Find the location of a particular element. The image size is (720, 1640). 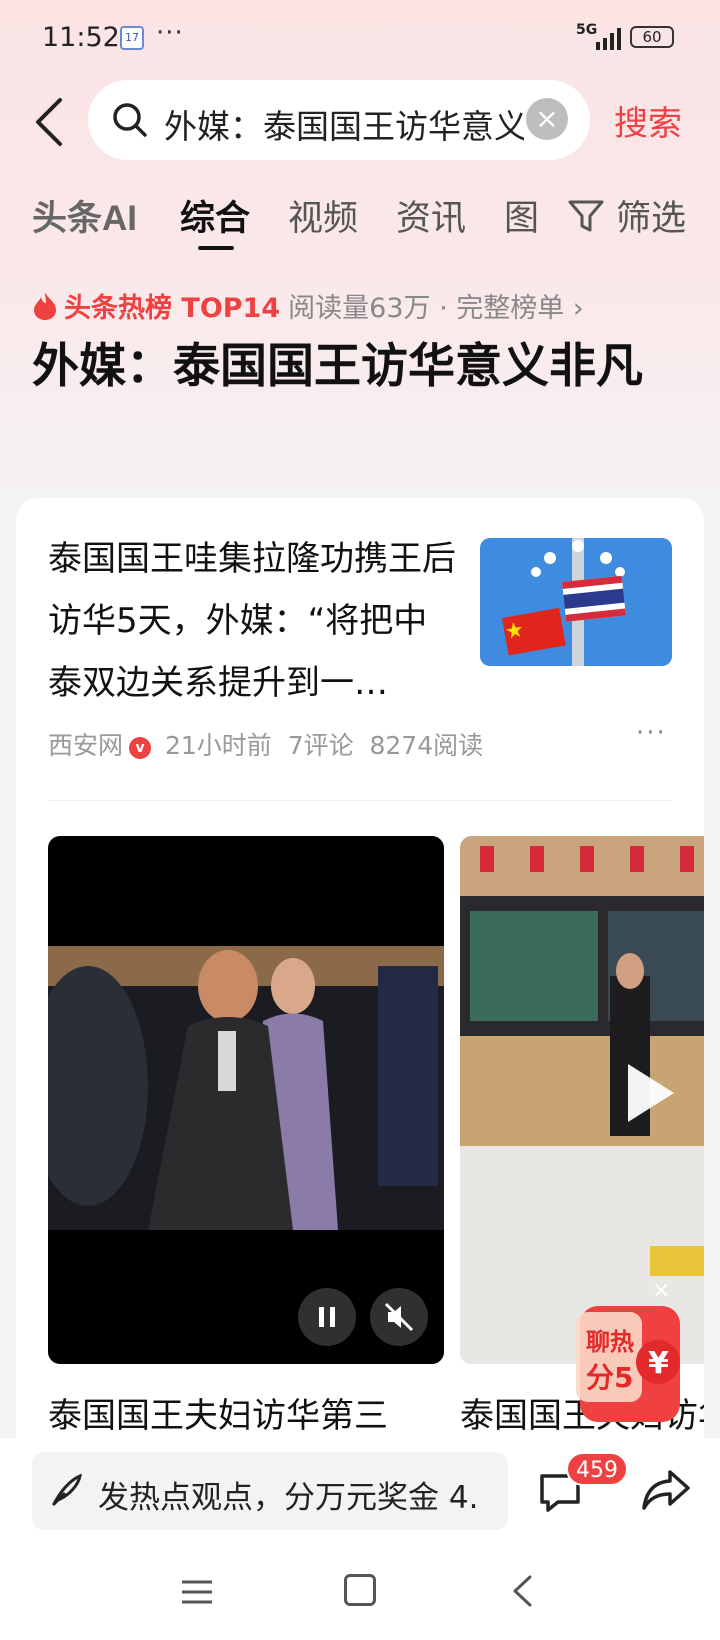

divider is located at coordinates (360, 800).